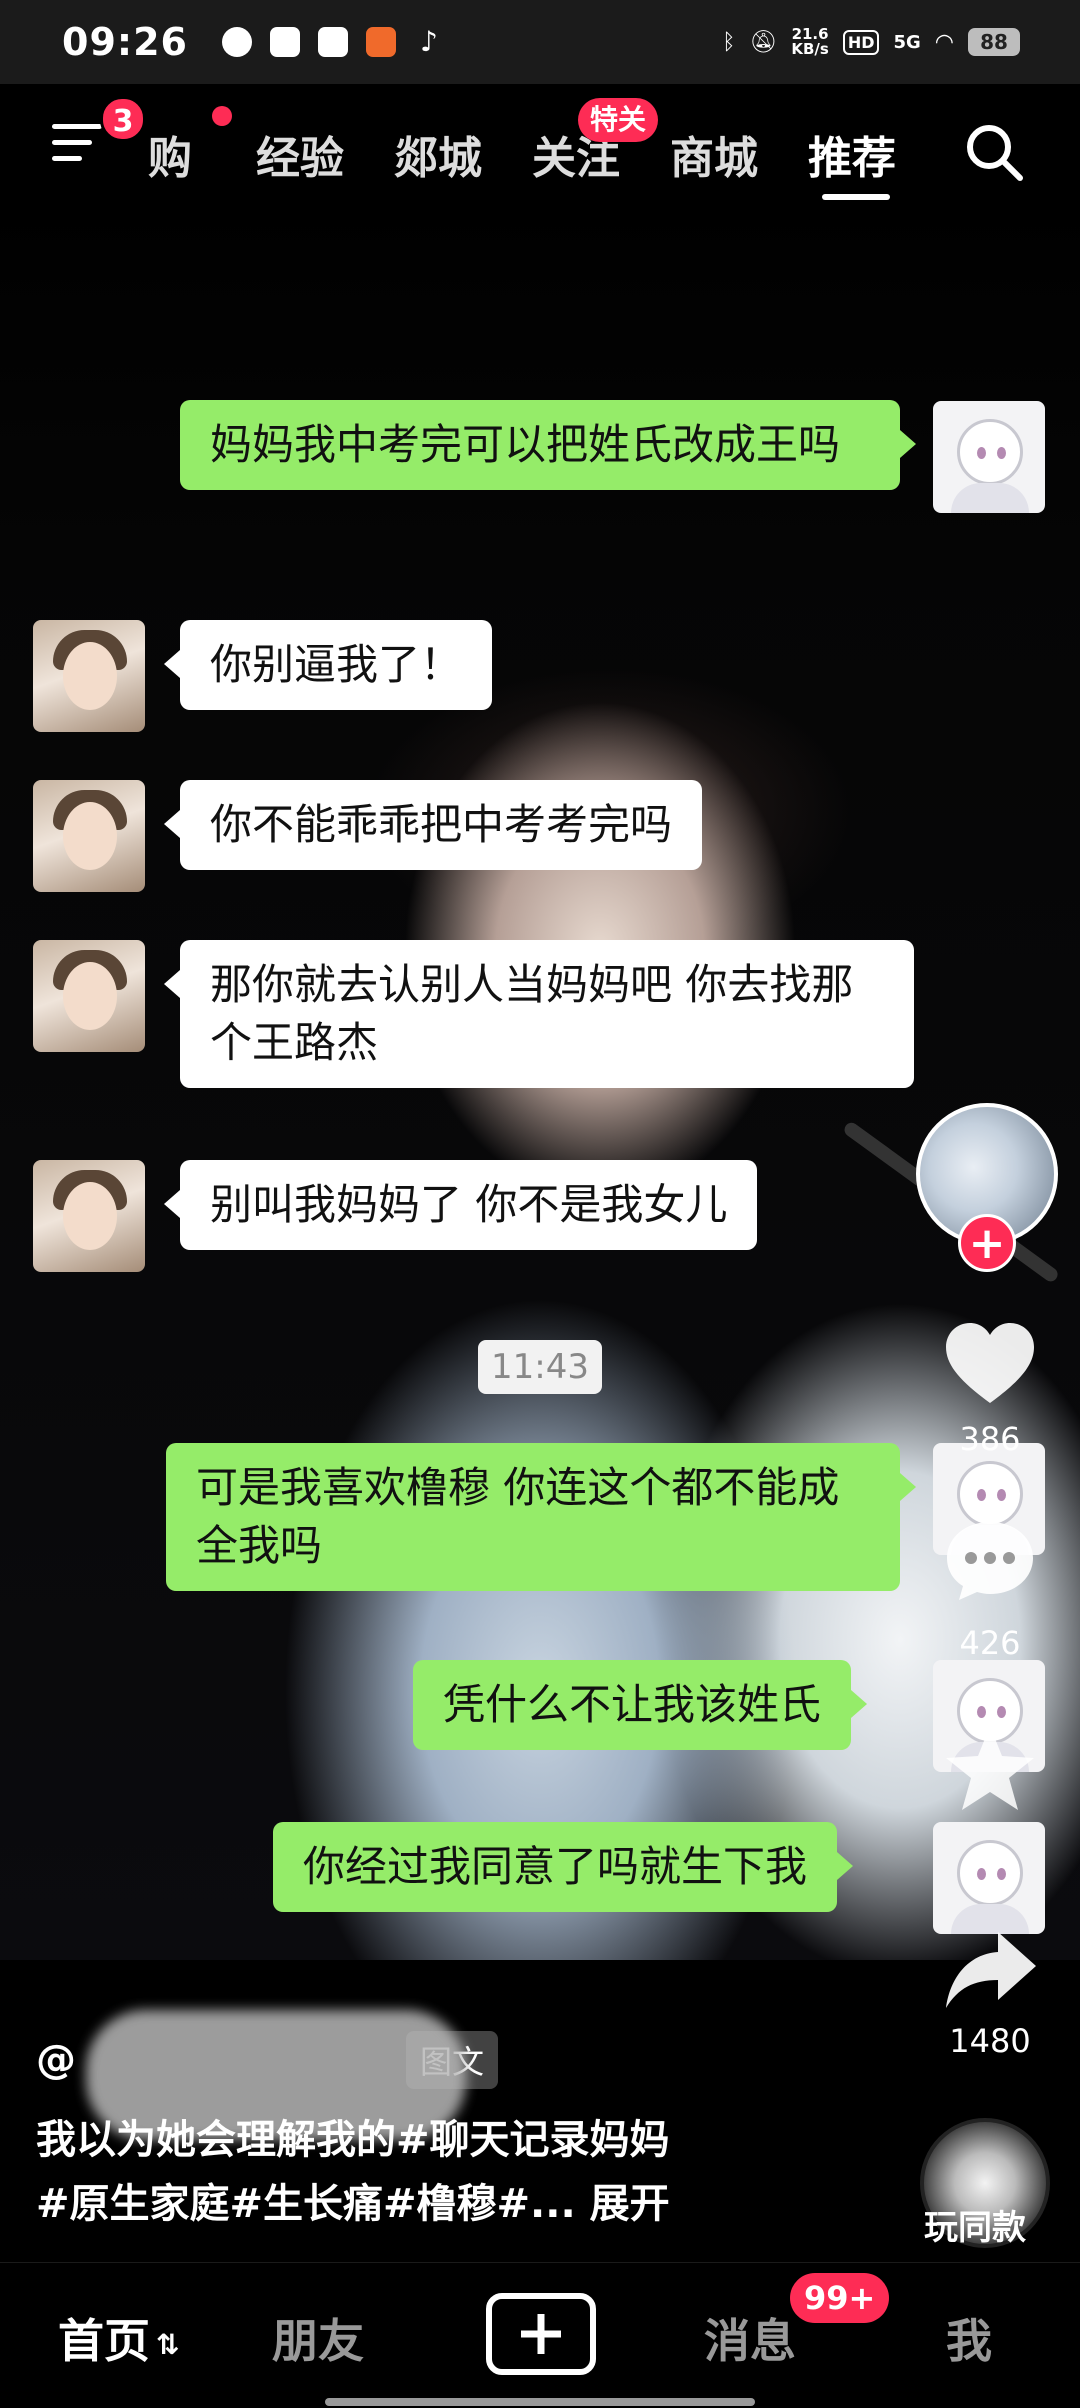 The height and width of the screenshot is (2408, 1080). Describe the element at coordinates (630, 2204) in the screenshot. I see `expand-link: 展开` at that location.